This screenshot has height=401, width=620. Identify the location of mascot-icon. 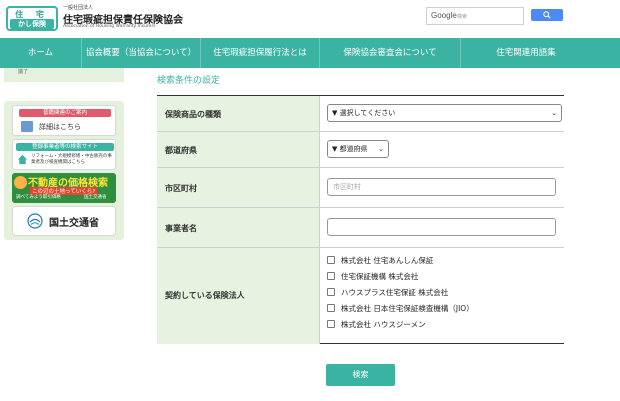
(20, 182).